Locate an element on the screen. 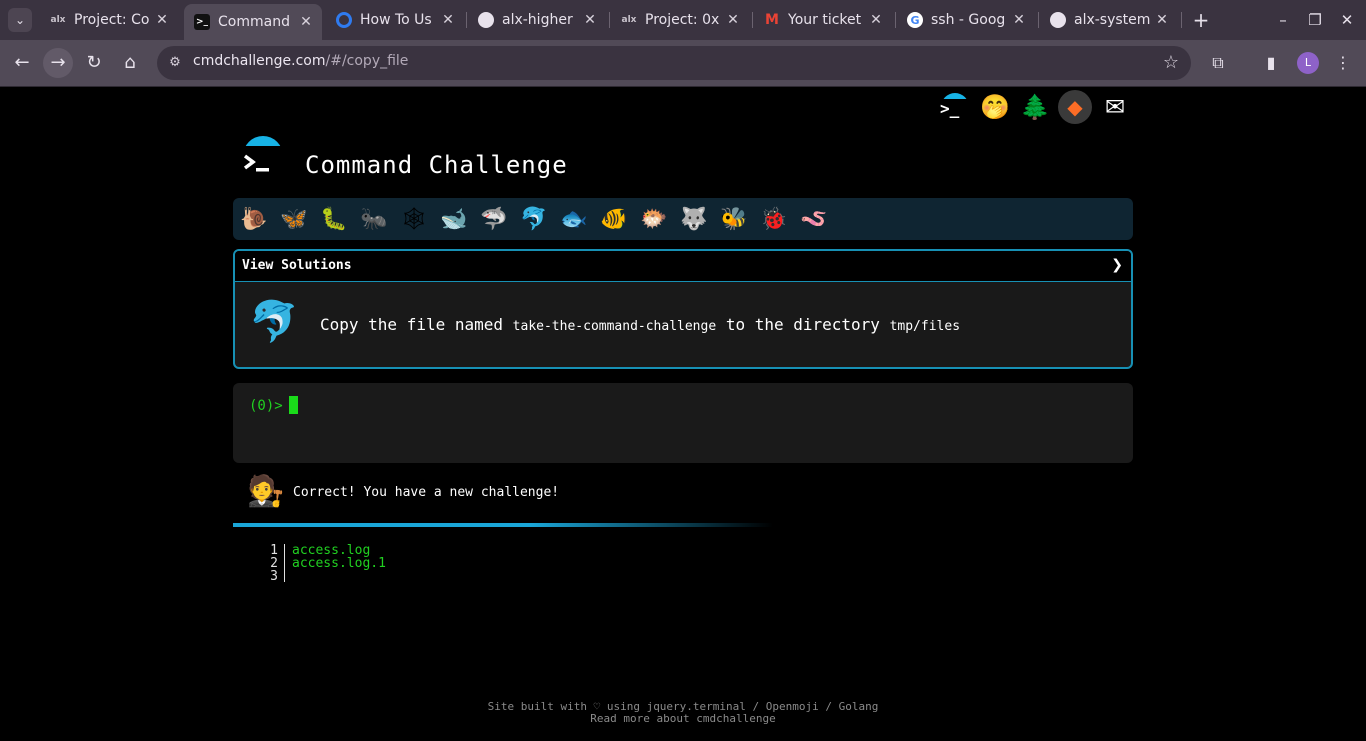 This screenshot has width=1366, height=741. site-logo is located at coordinates (263, 158).